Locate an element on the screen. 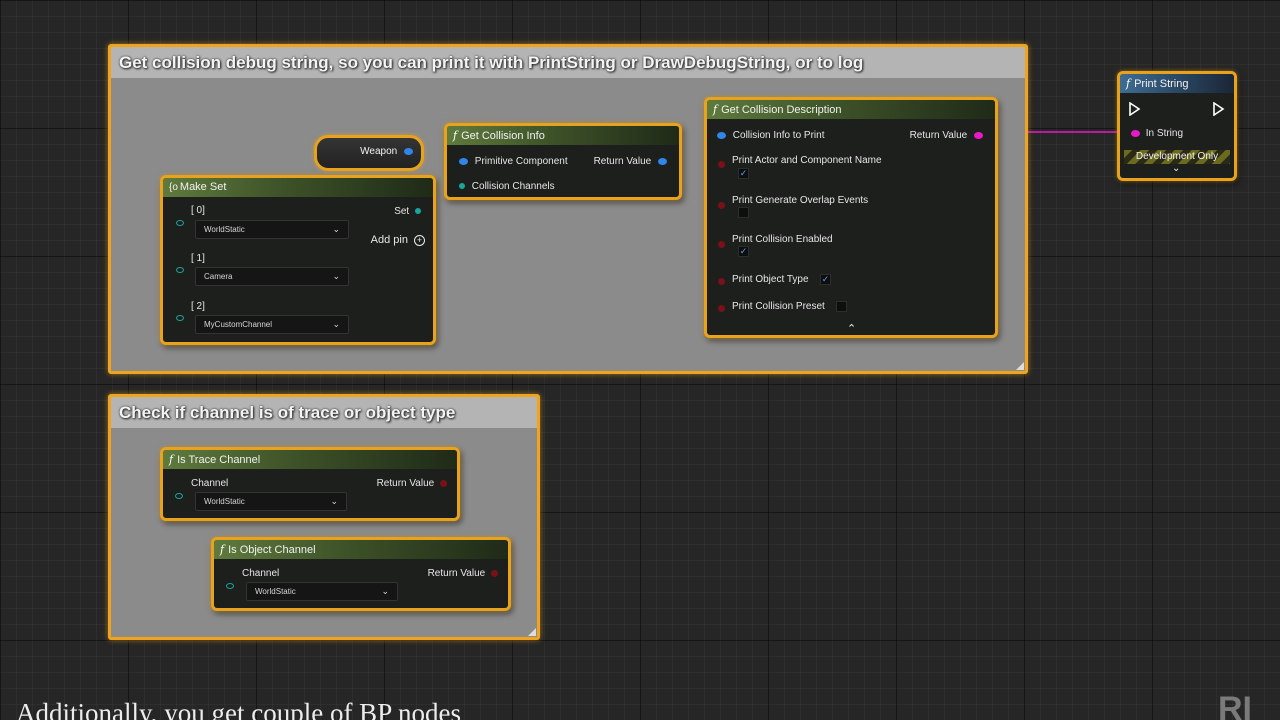 The image size is (1280, 720). dropdown-value: MyCustomChannel is located at coordinates (238, 324).